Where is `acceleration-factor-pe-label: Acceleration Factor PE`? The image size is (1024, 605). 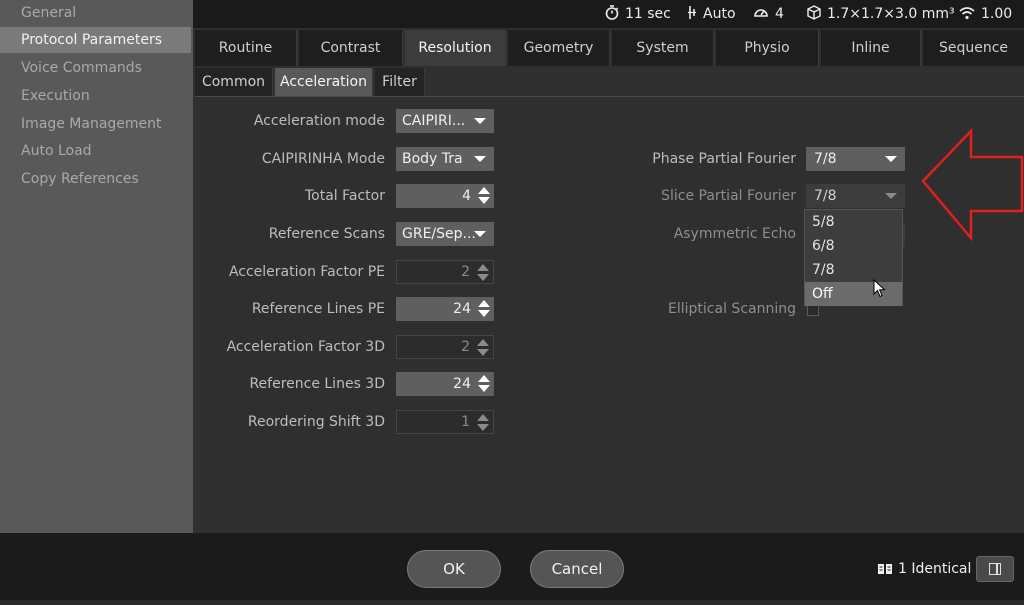
acceleration-factor-pe-label: Acceleration Factor PE is located at coordinates (306, 272).